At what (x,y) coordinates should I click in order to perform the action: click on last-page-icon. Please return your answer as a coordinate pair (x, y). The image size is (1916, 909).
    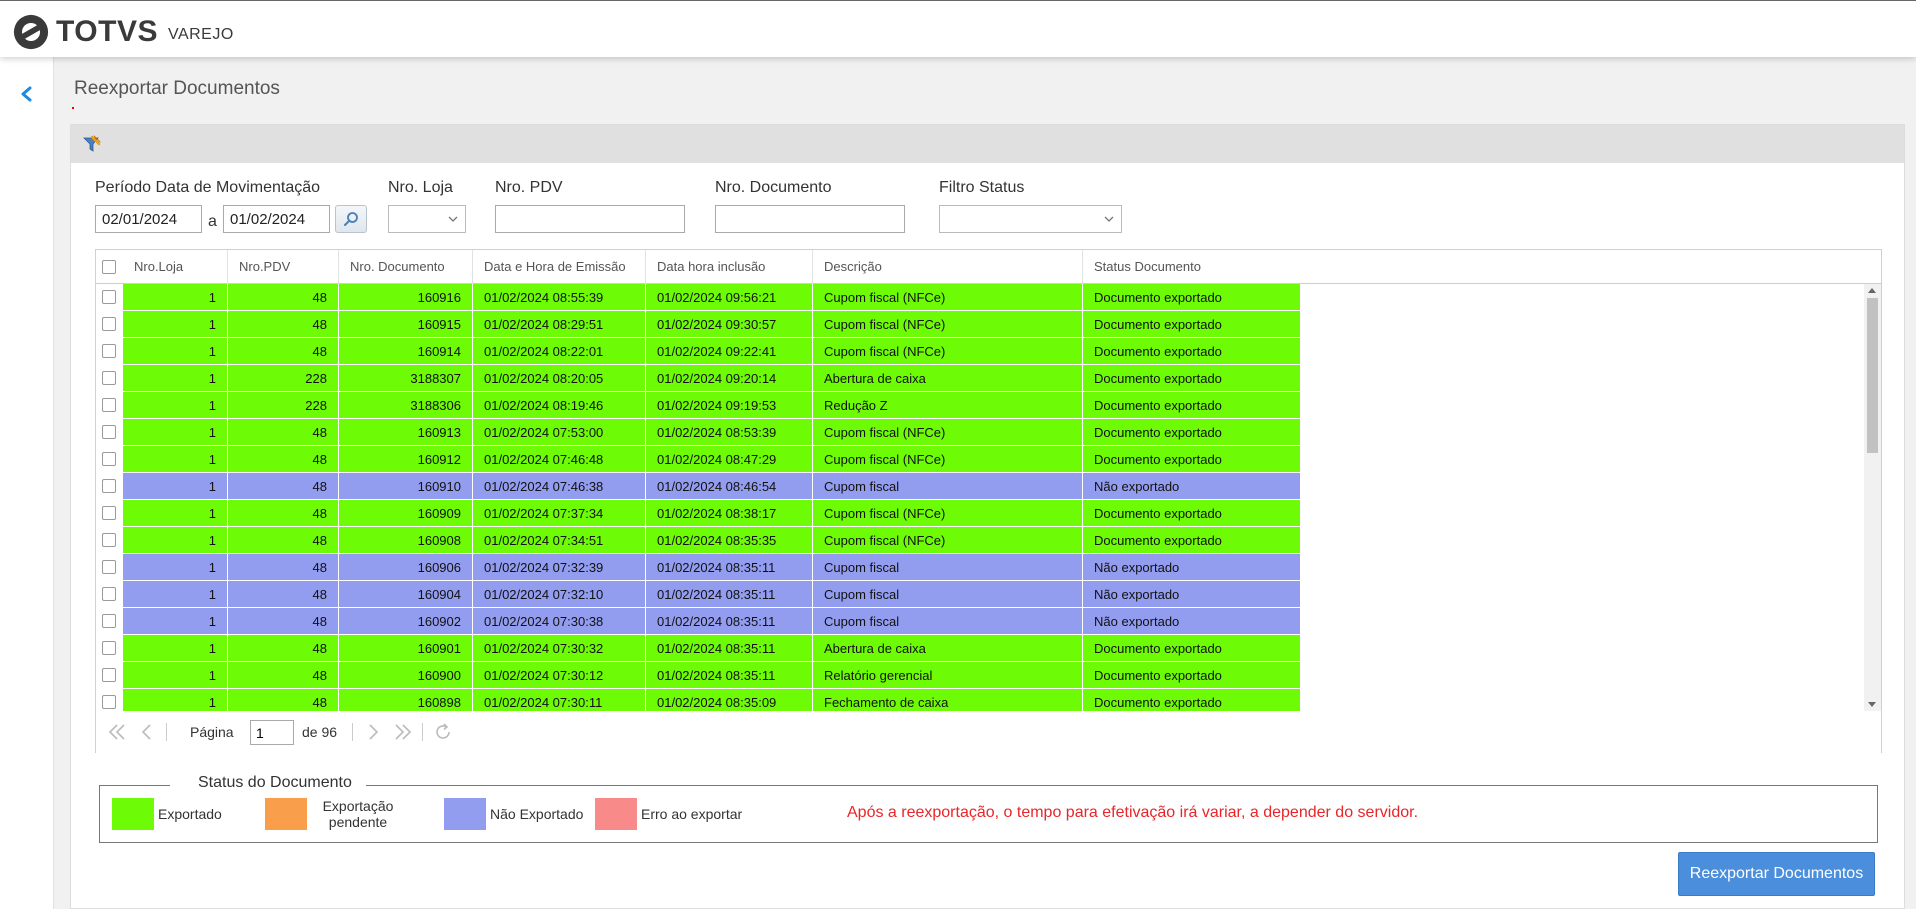
    Looking at the image, I should click on (403, 732).